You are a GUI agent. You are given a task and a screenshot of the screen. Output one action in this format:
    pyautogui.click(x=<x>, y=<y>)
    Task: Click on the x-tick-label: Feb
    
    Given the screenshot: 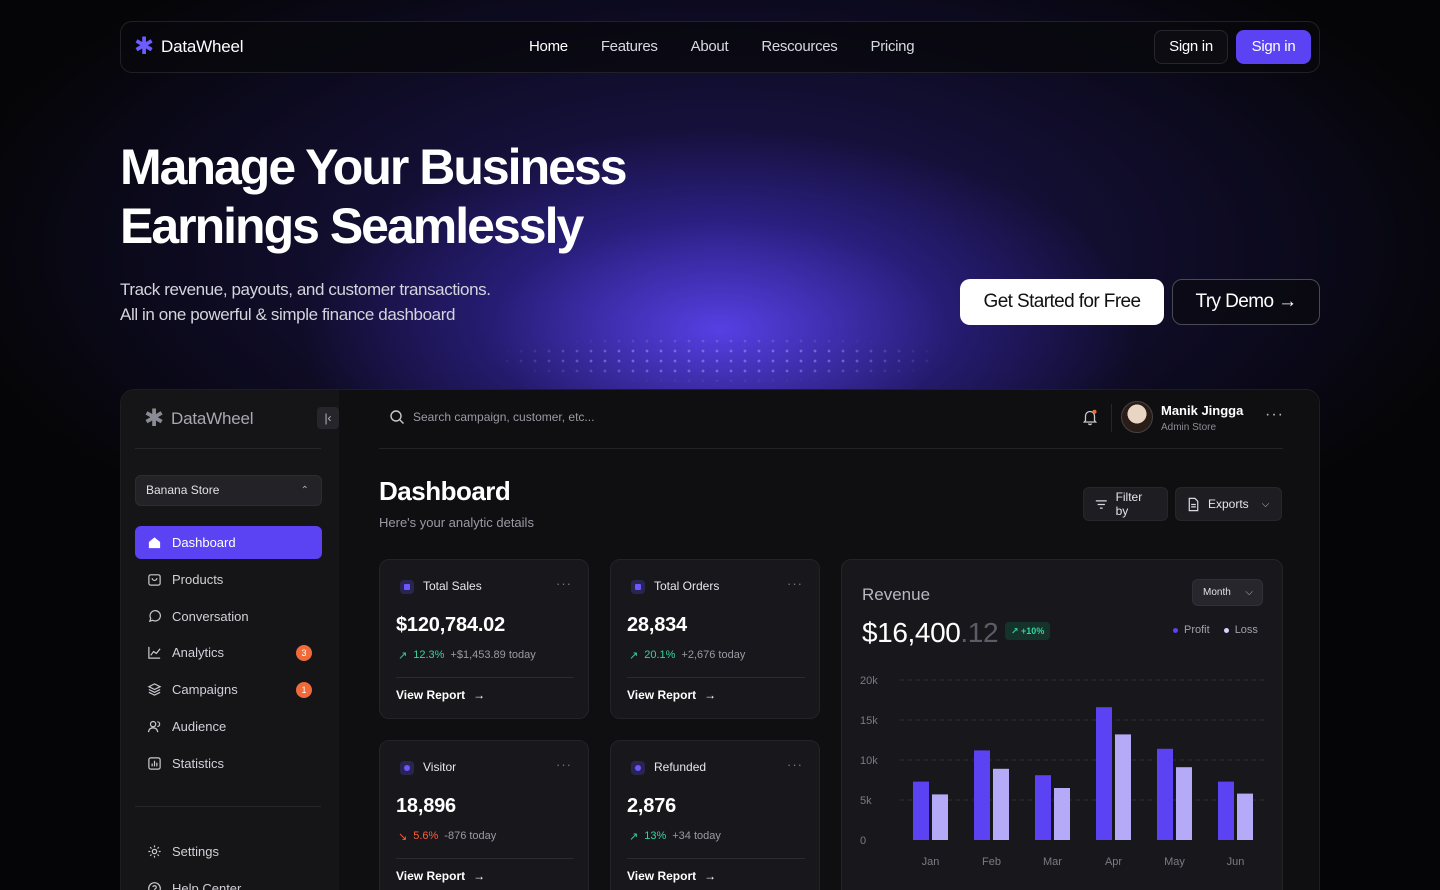 What is the action you would take?
    pyautogui.click(x=991, y=862)
    